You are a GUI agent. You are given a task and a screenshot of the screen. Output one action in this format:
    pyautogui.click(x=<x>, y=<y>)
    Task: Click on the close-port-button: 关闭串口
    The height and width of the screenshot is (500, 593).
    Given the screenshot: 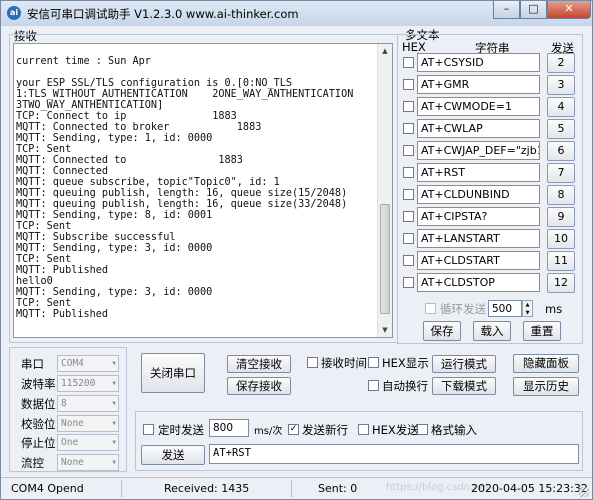 What is the action you would take?
    pyautogui.click(x=173, y=373)
    